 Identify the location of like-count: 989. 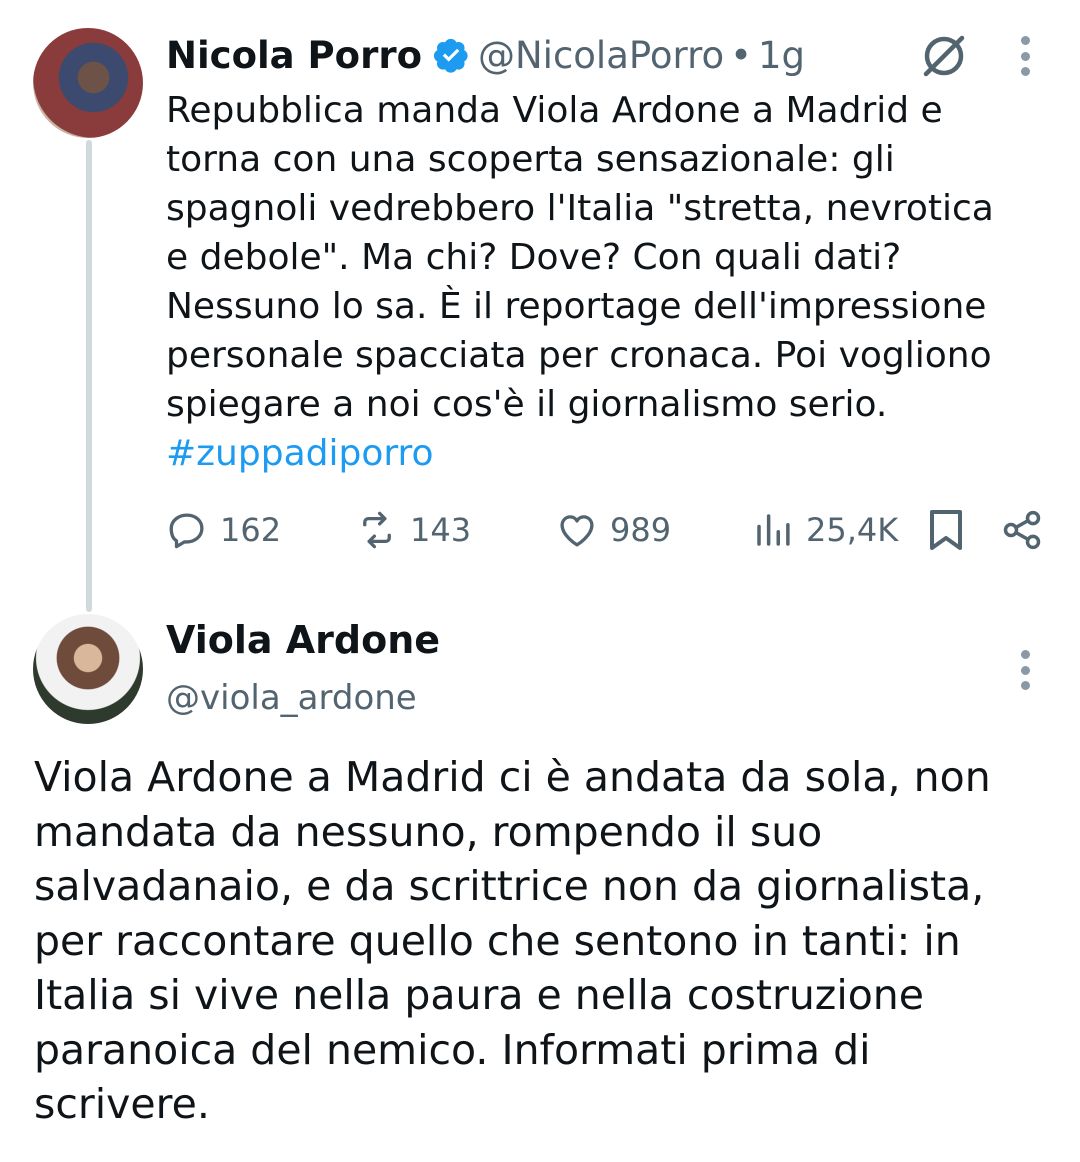
(641, 530).